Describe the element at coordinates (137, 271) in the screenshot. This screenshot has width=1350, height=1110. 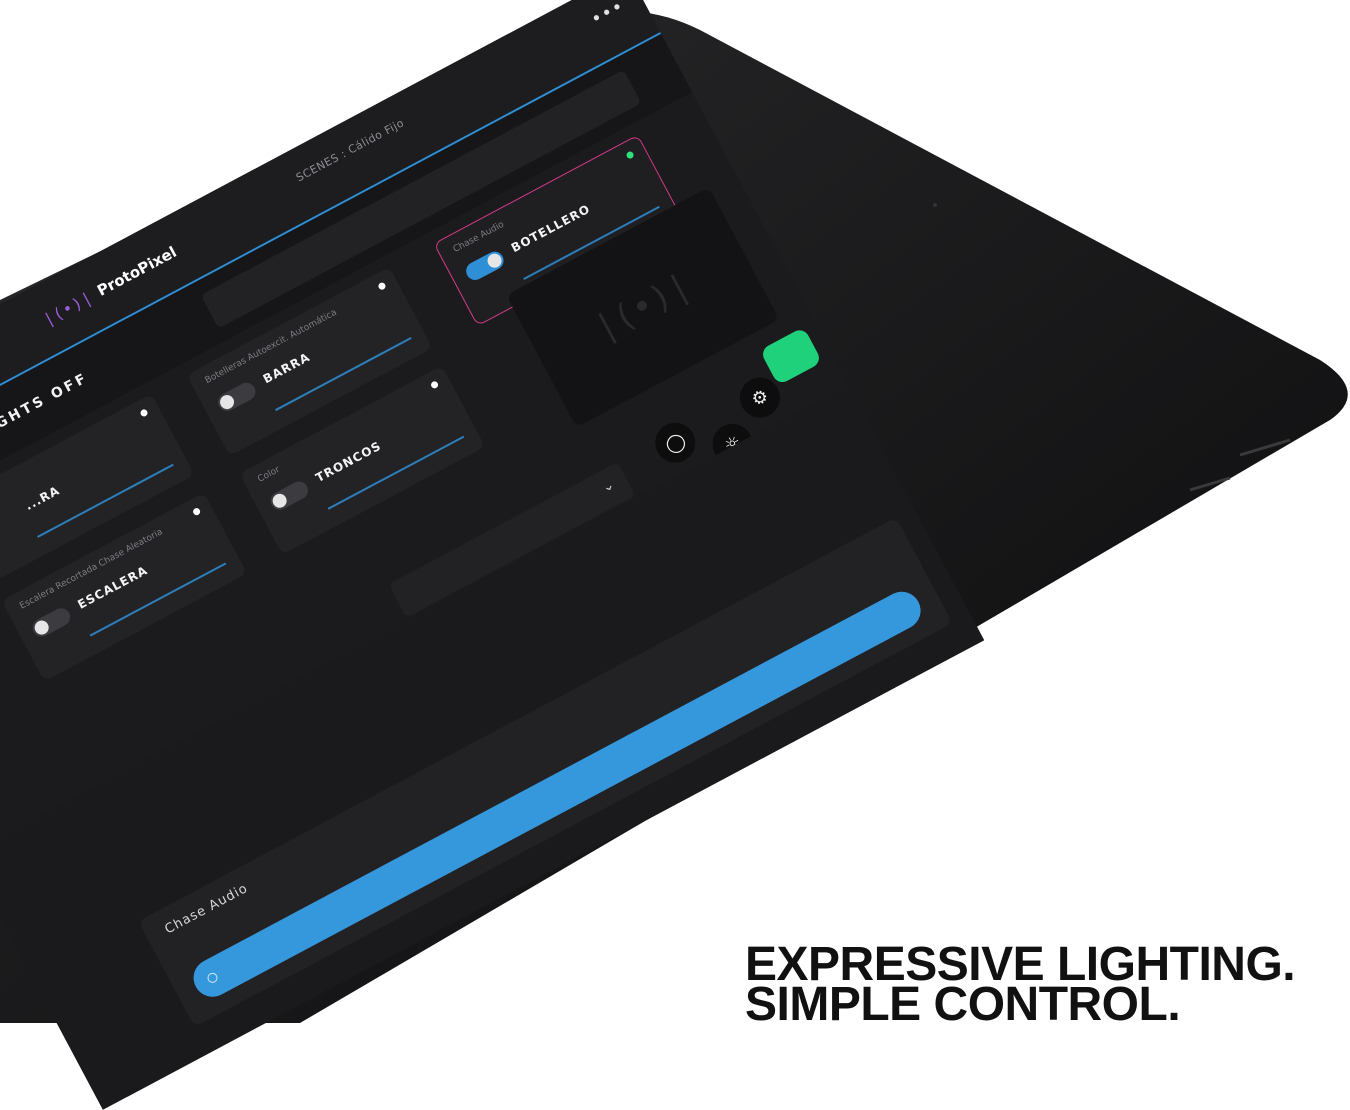
I see `logo-text: ProtoPixel` at that location.